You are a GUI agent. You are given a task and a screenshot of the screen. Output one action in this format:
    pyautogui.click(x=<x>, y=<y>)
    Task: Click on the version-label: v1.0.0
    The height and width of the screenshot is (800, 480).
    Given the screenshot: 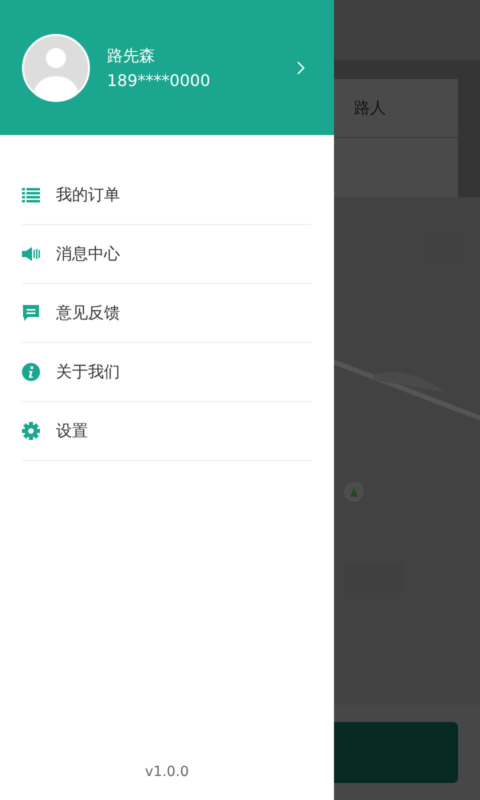 What is the action you would take?
    pyautogui.click(x=167, y=772)
    